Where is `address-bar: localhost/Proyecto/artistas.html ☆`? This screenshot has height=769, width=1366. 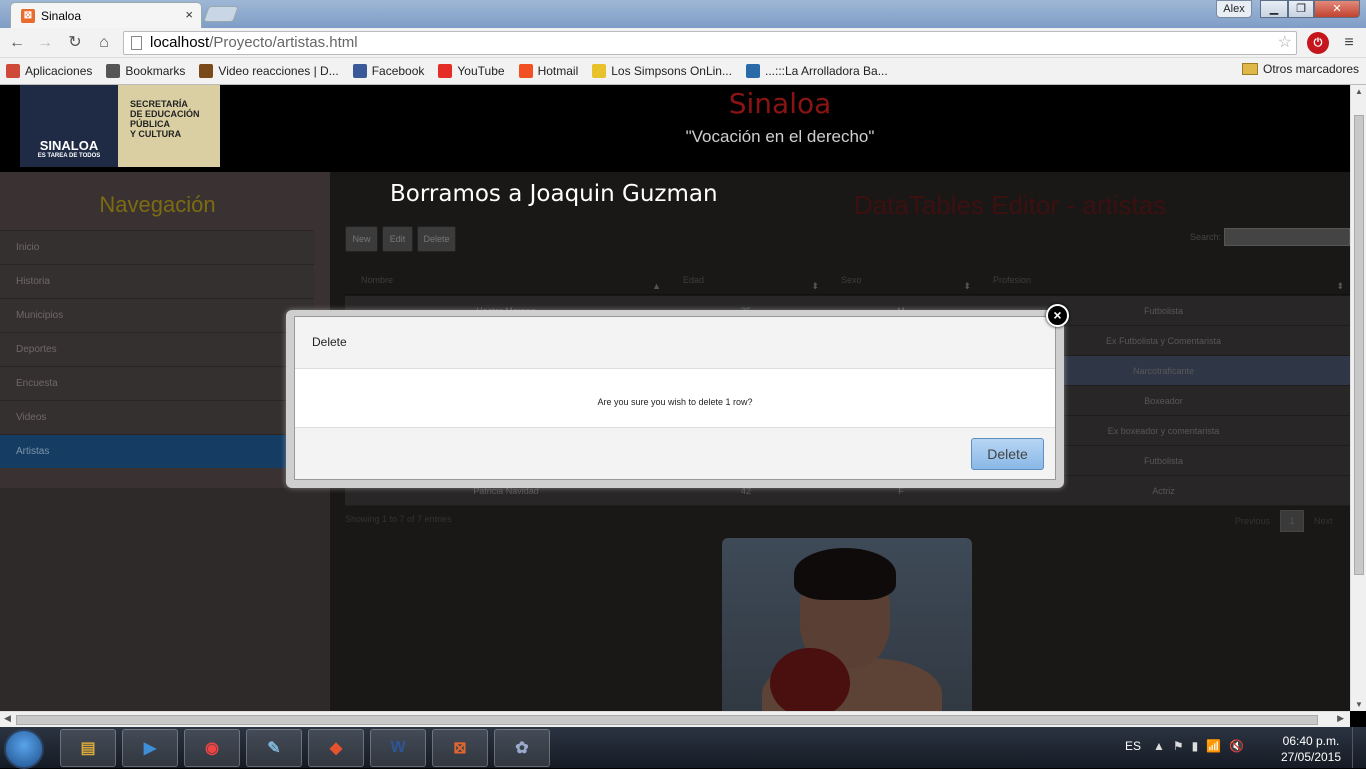
address-bar: localhost/Proyecto/artistas.html ☆ is located at coordinates (710, 43).